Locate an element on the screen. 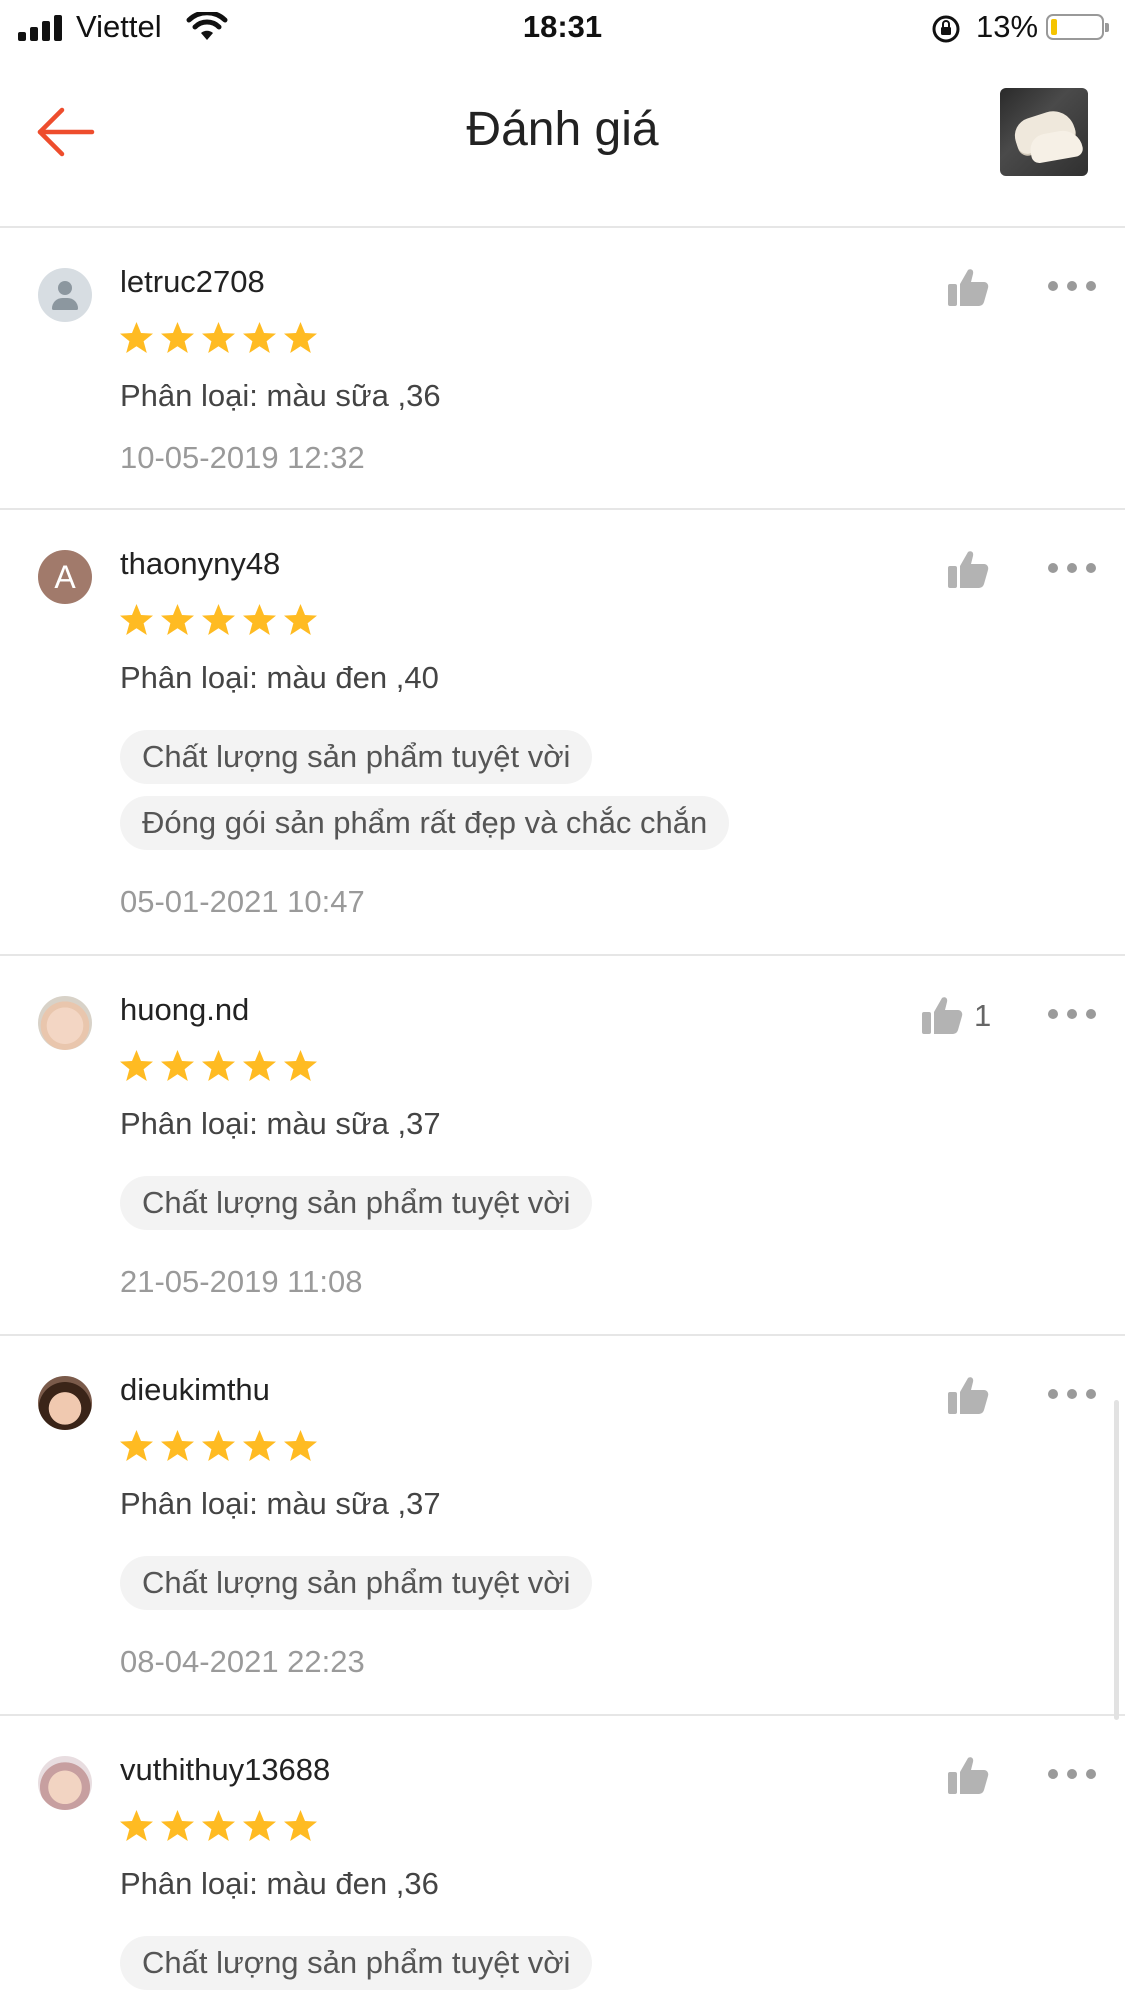 This screenshot has height=2016, width=1125. scrollbar is located at coordinates (1116, 1560).